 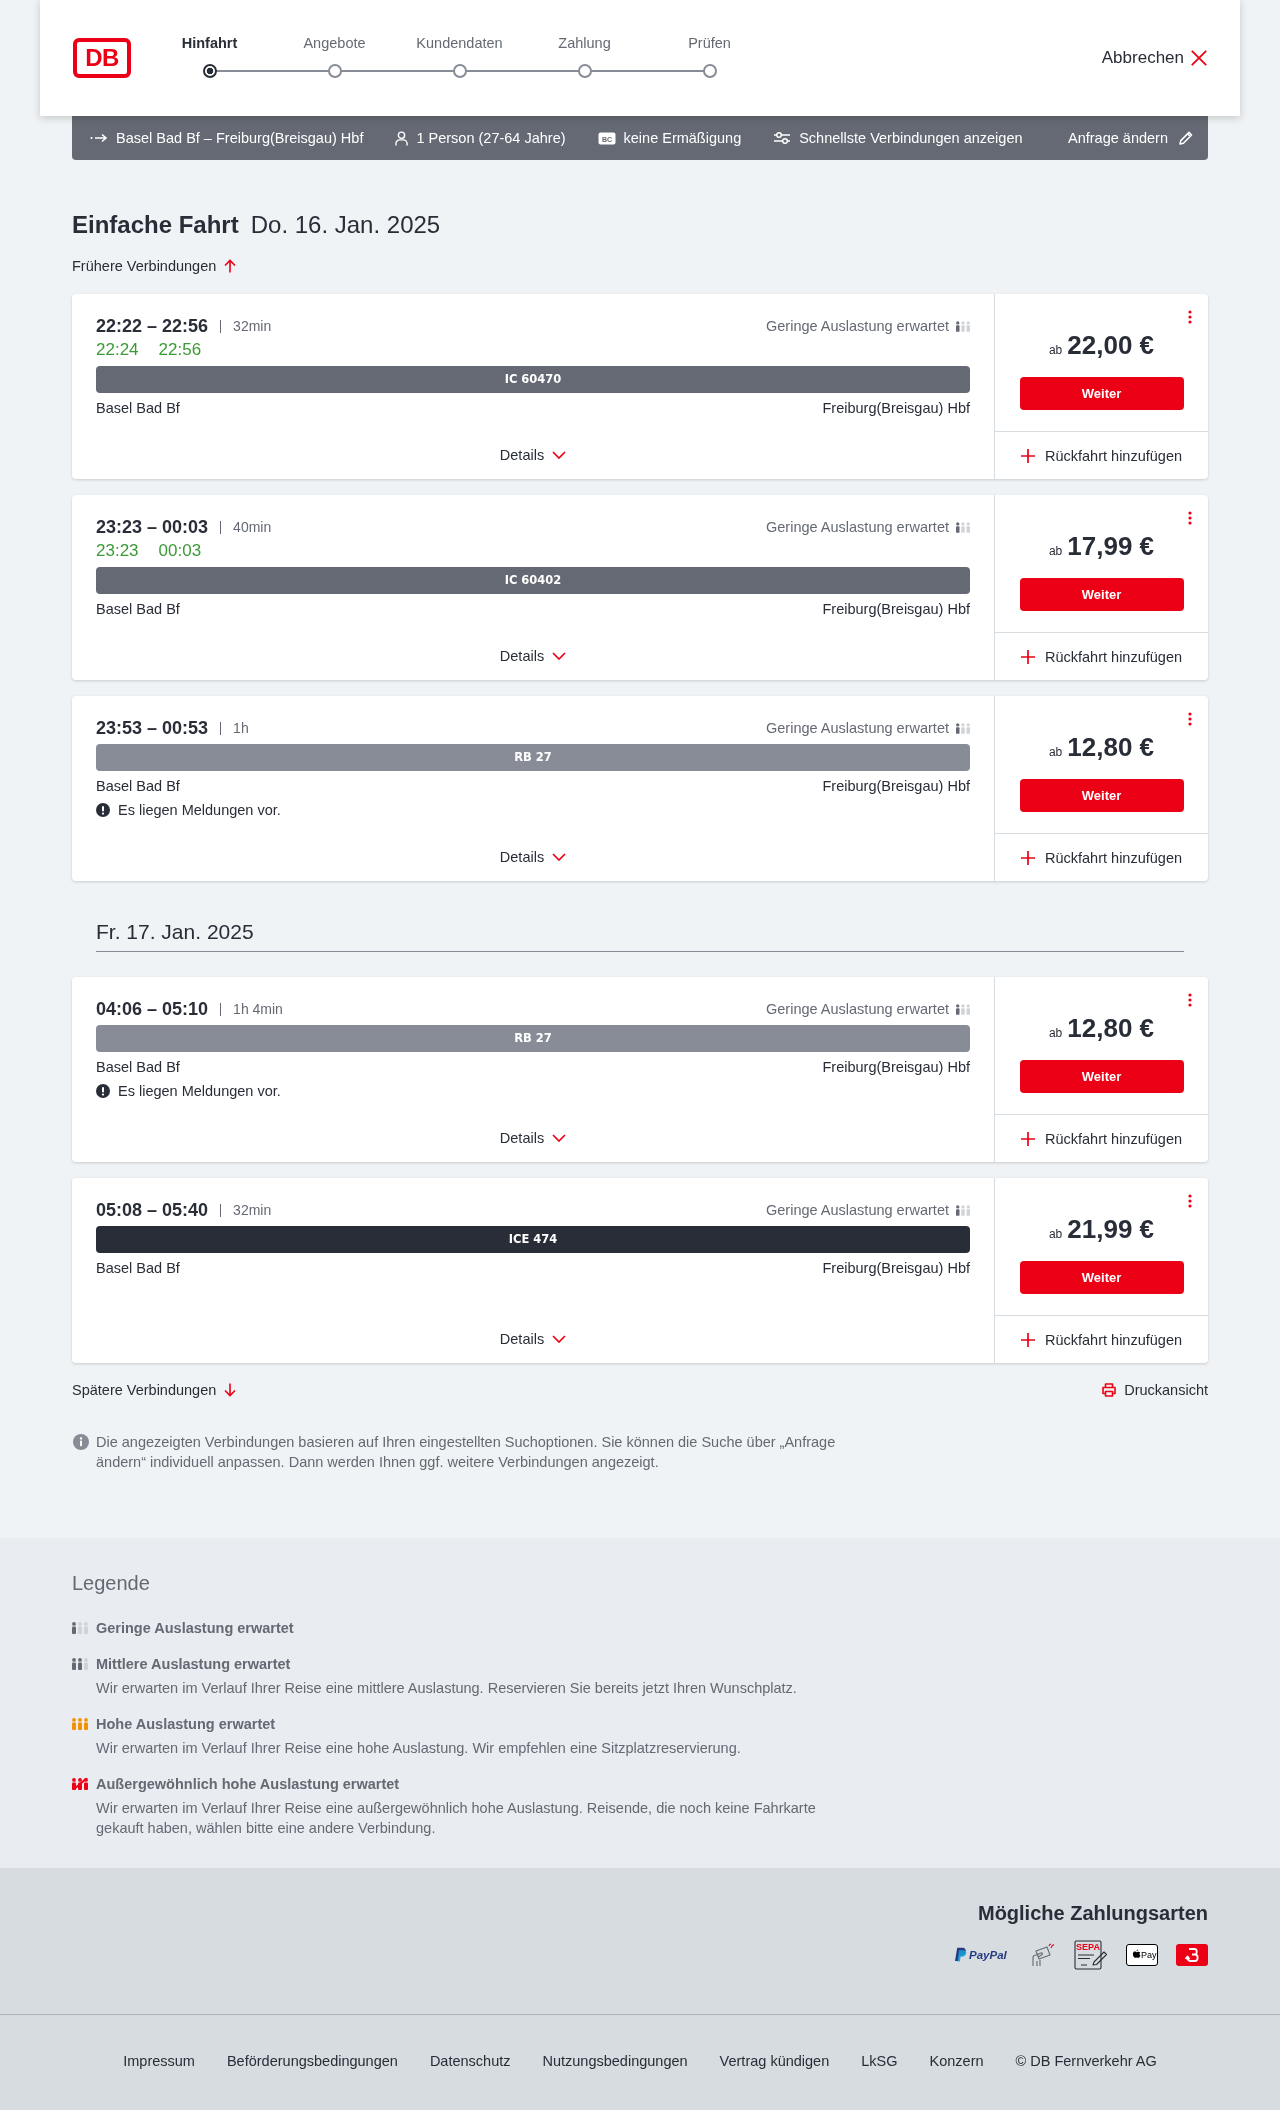 I want to click on print-view-link: Druckansicht, so click(x=1155, y=1390).